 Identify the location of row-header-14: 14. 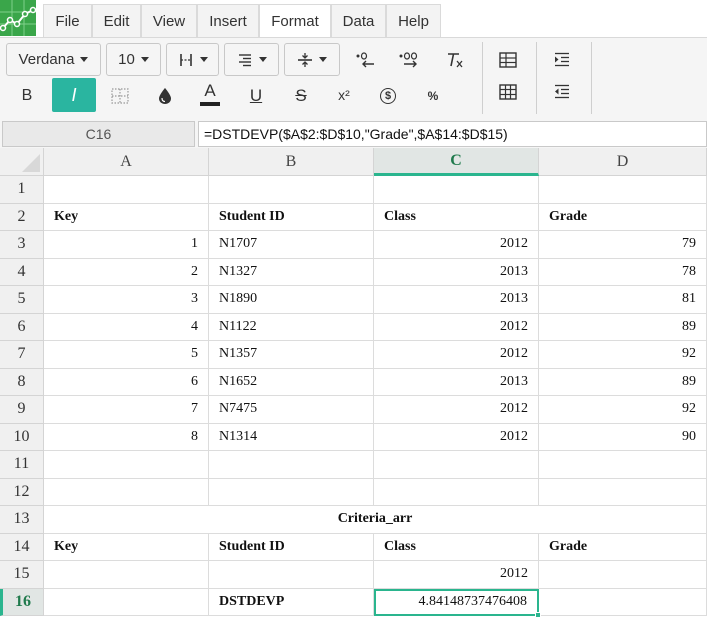
(22, 547).